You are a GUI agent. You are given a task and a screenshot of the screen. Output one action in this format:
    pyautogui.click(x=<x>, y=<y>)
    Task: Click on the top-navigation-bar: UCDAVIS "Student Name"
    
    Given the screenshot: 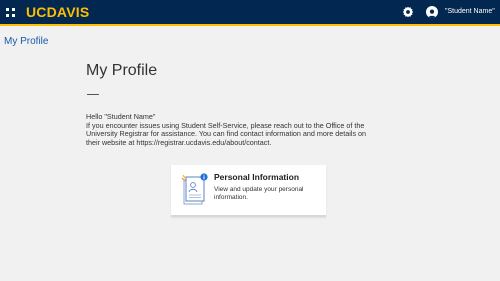 What is the action you would take?
    pyautogui.click(x=250, y=13)
    